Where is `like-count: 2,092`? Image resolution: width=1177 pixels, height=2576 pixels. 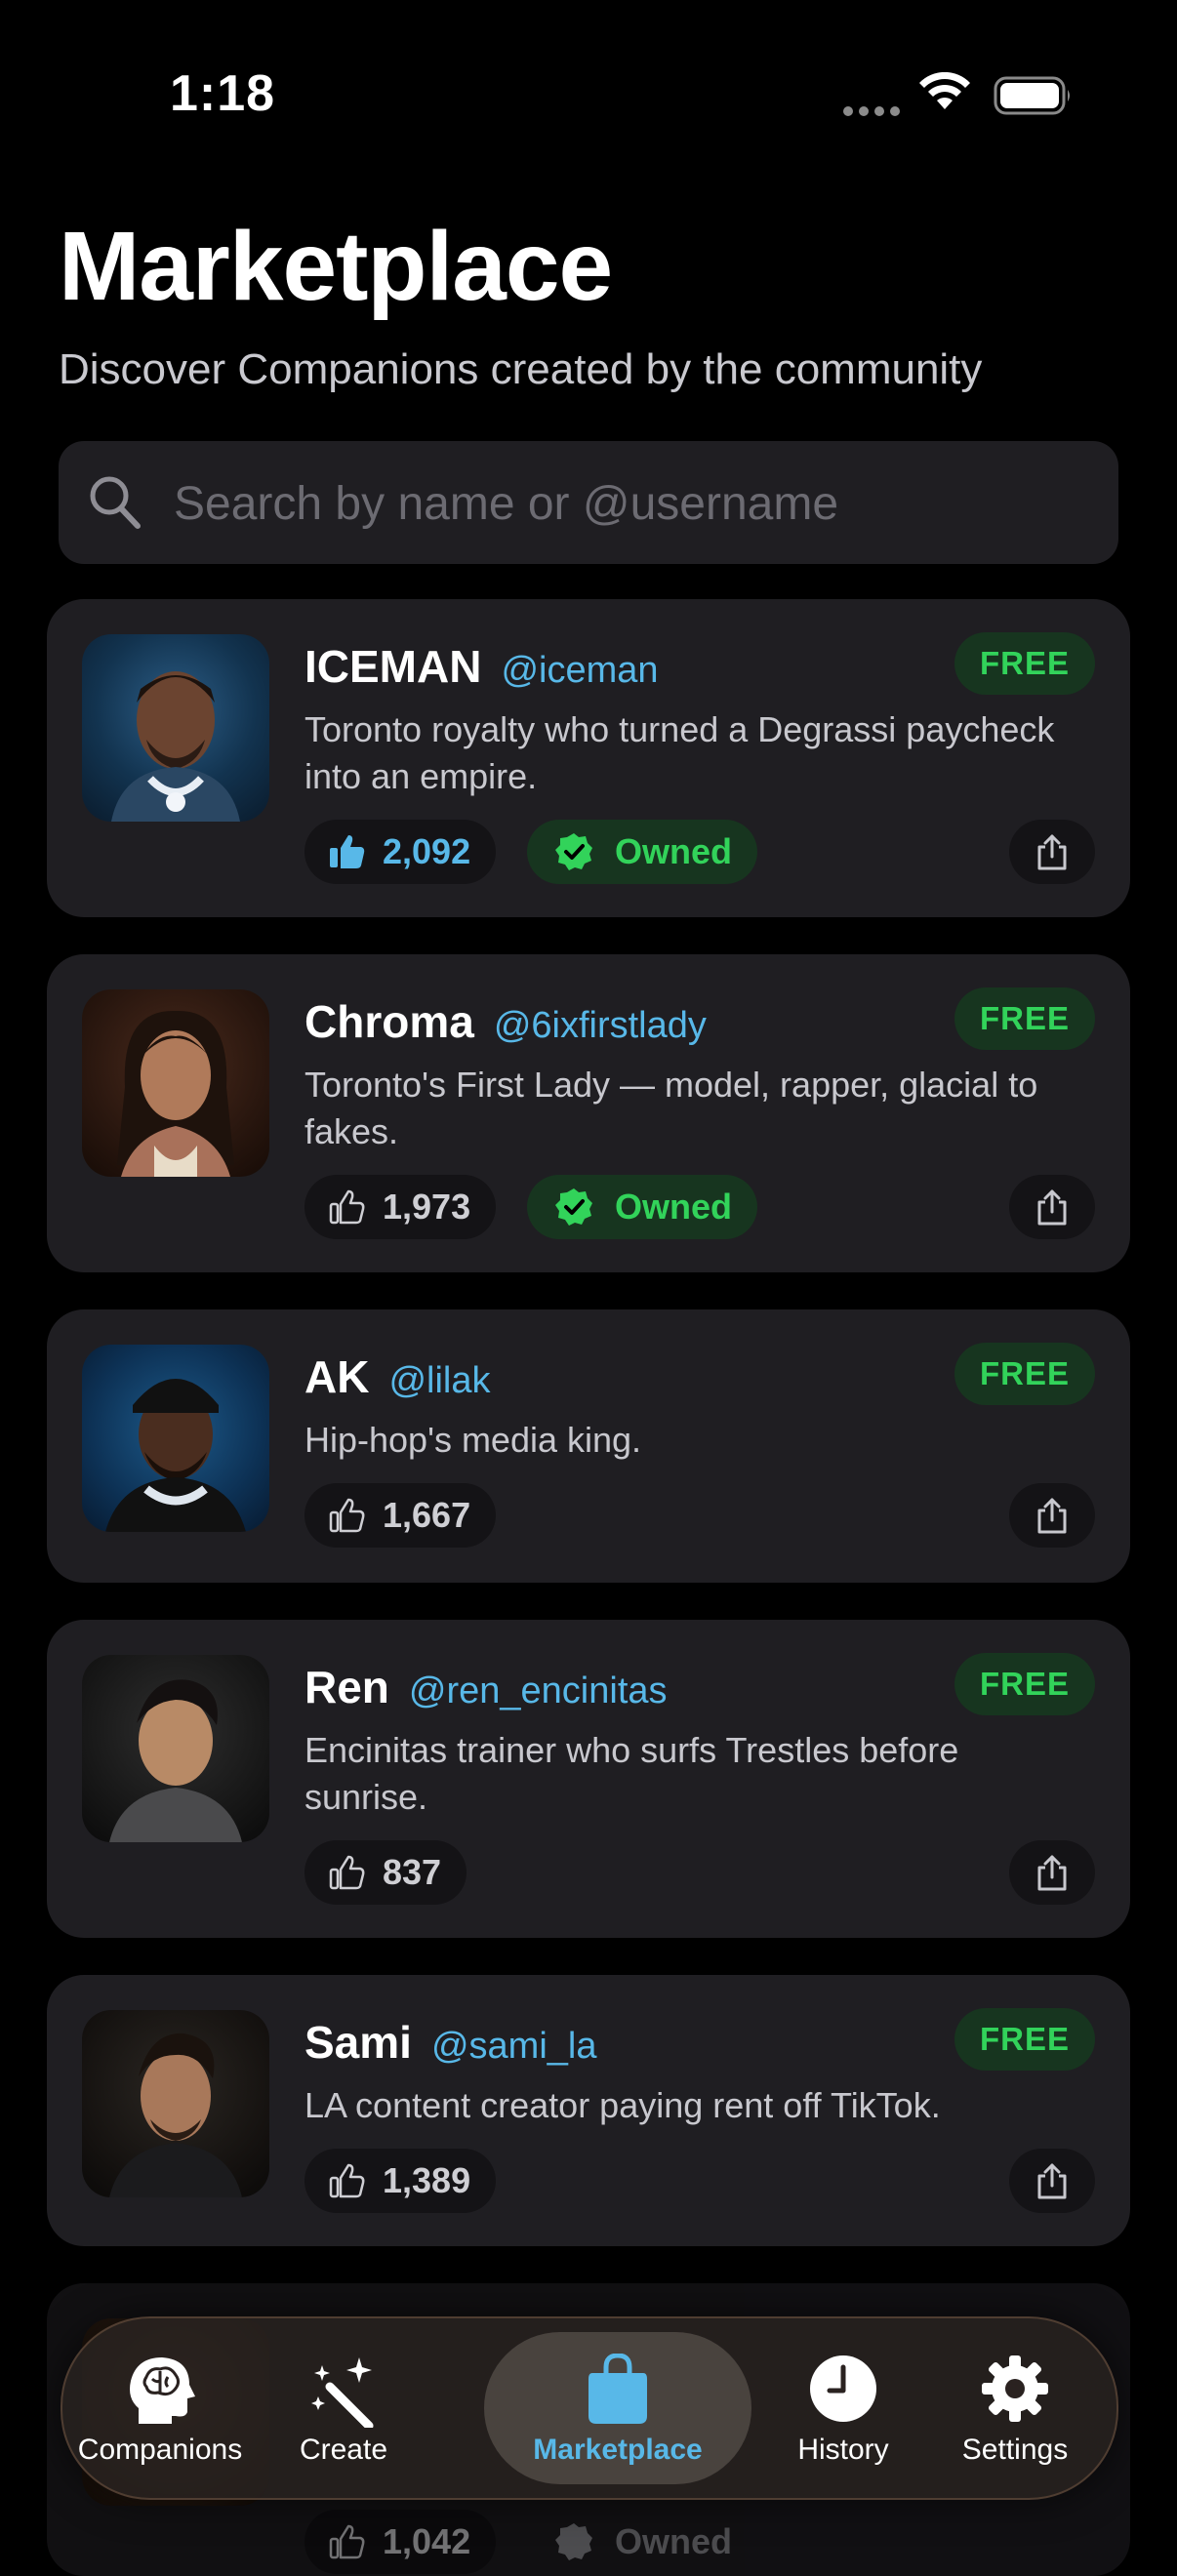
like-count: 2,092 is located at coordinates (427, 851).